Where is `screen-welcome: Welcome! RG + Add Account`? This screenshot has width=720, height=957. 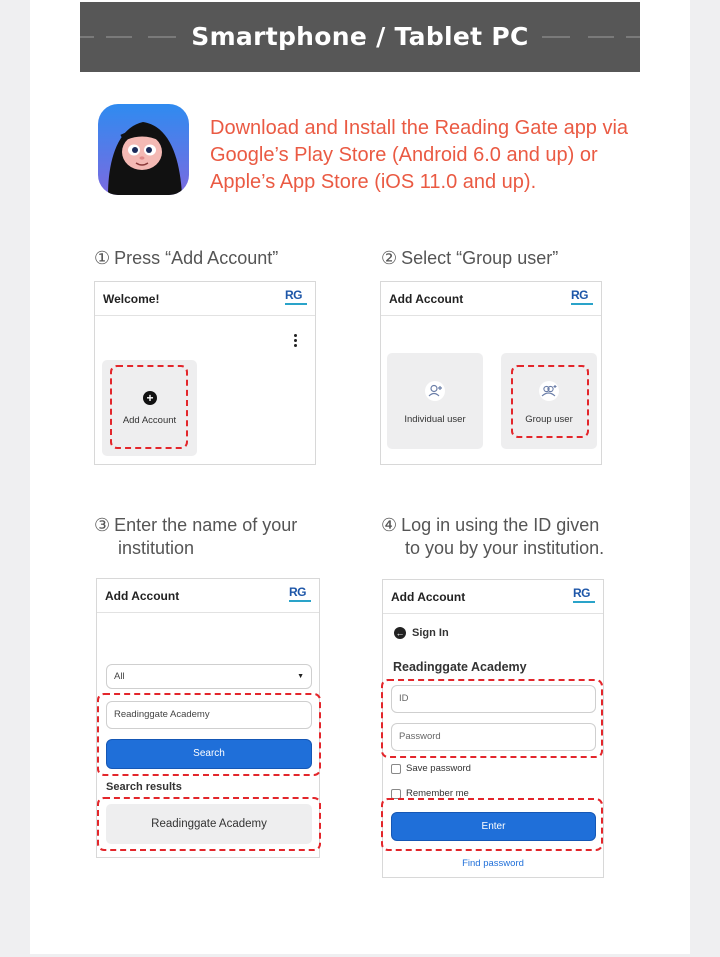
screen-welcome: Welcome! RG + Add Account is located at coordinates (205, 373).